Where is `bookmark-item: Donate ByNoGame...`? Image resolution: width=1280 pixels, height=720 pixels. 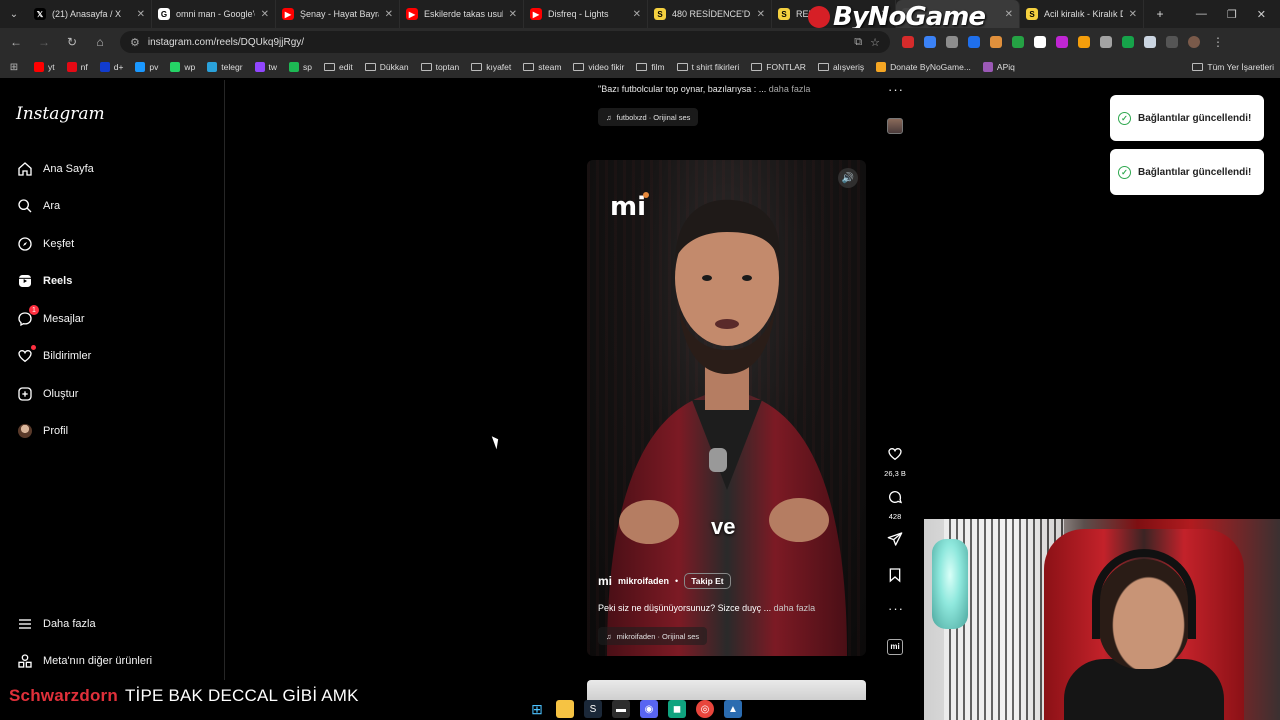 bookmark-item: Donate ByNoGame... is located at coordinates (923, 67).